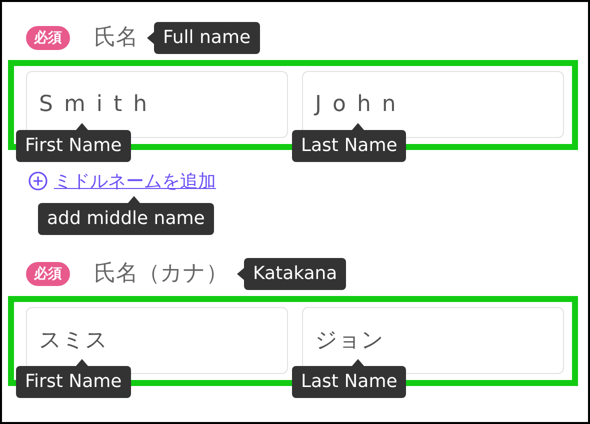 This screenshot has width=590, height=424. What do you see at coordinates (126, 219) in the screenshot?
I see `callout-label: add middle name` at bounding box center [126, 219].